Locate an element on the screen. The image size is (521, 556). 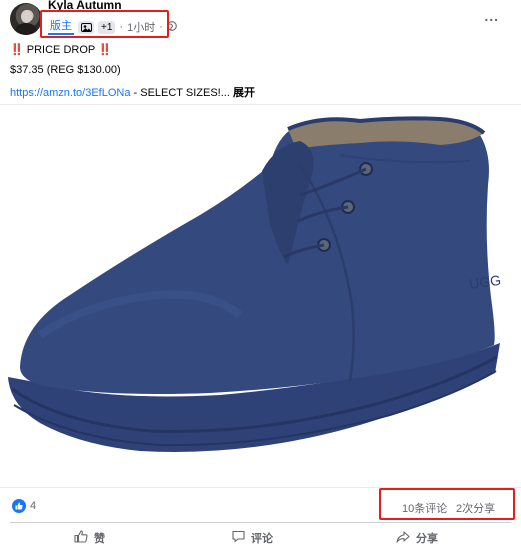
avatar-body is located at coordinates (26, 29).